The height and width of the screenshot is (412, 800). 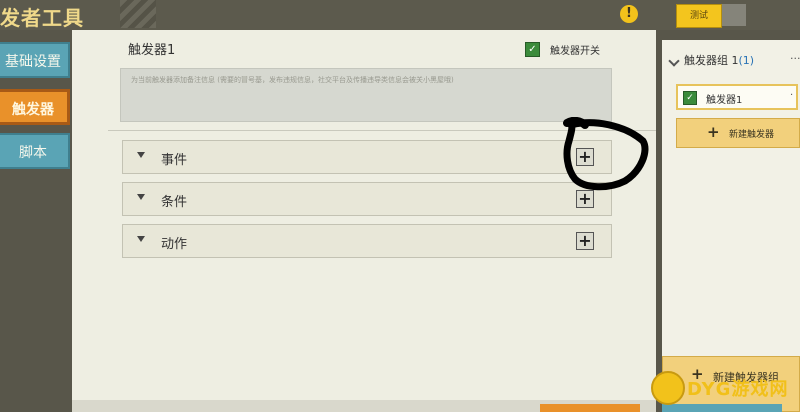 What do you see at coordinates (629, 14) in the screenshot?
I see `warning-icon: !` at bounding box center [629, 14].